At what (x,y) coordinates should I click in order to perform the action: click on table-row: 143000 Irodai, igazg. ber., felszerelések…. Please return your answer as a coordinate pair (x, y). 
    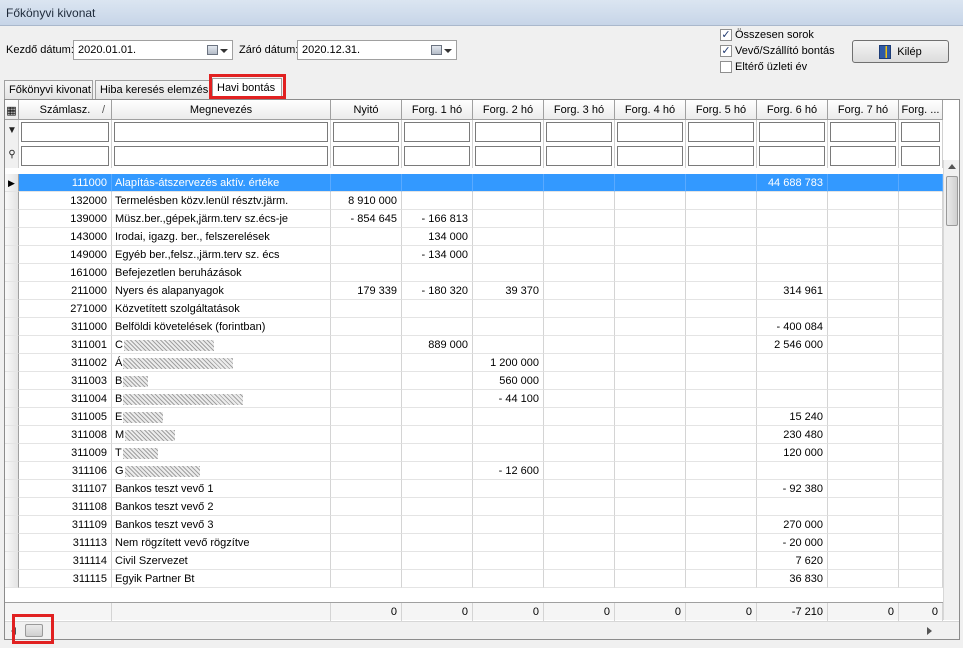
    Looking at the image, I should click on (474, 237).